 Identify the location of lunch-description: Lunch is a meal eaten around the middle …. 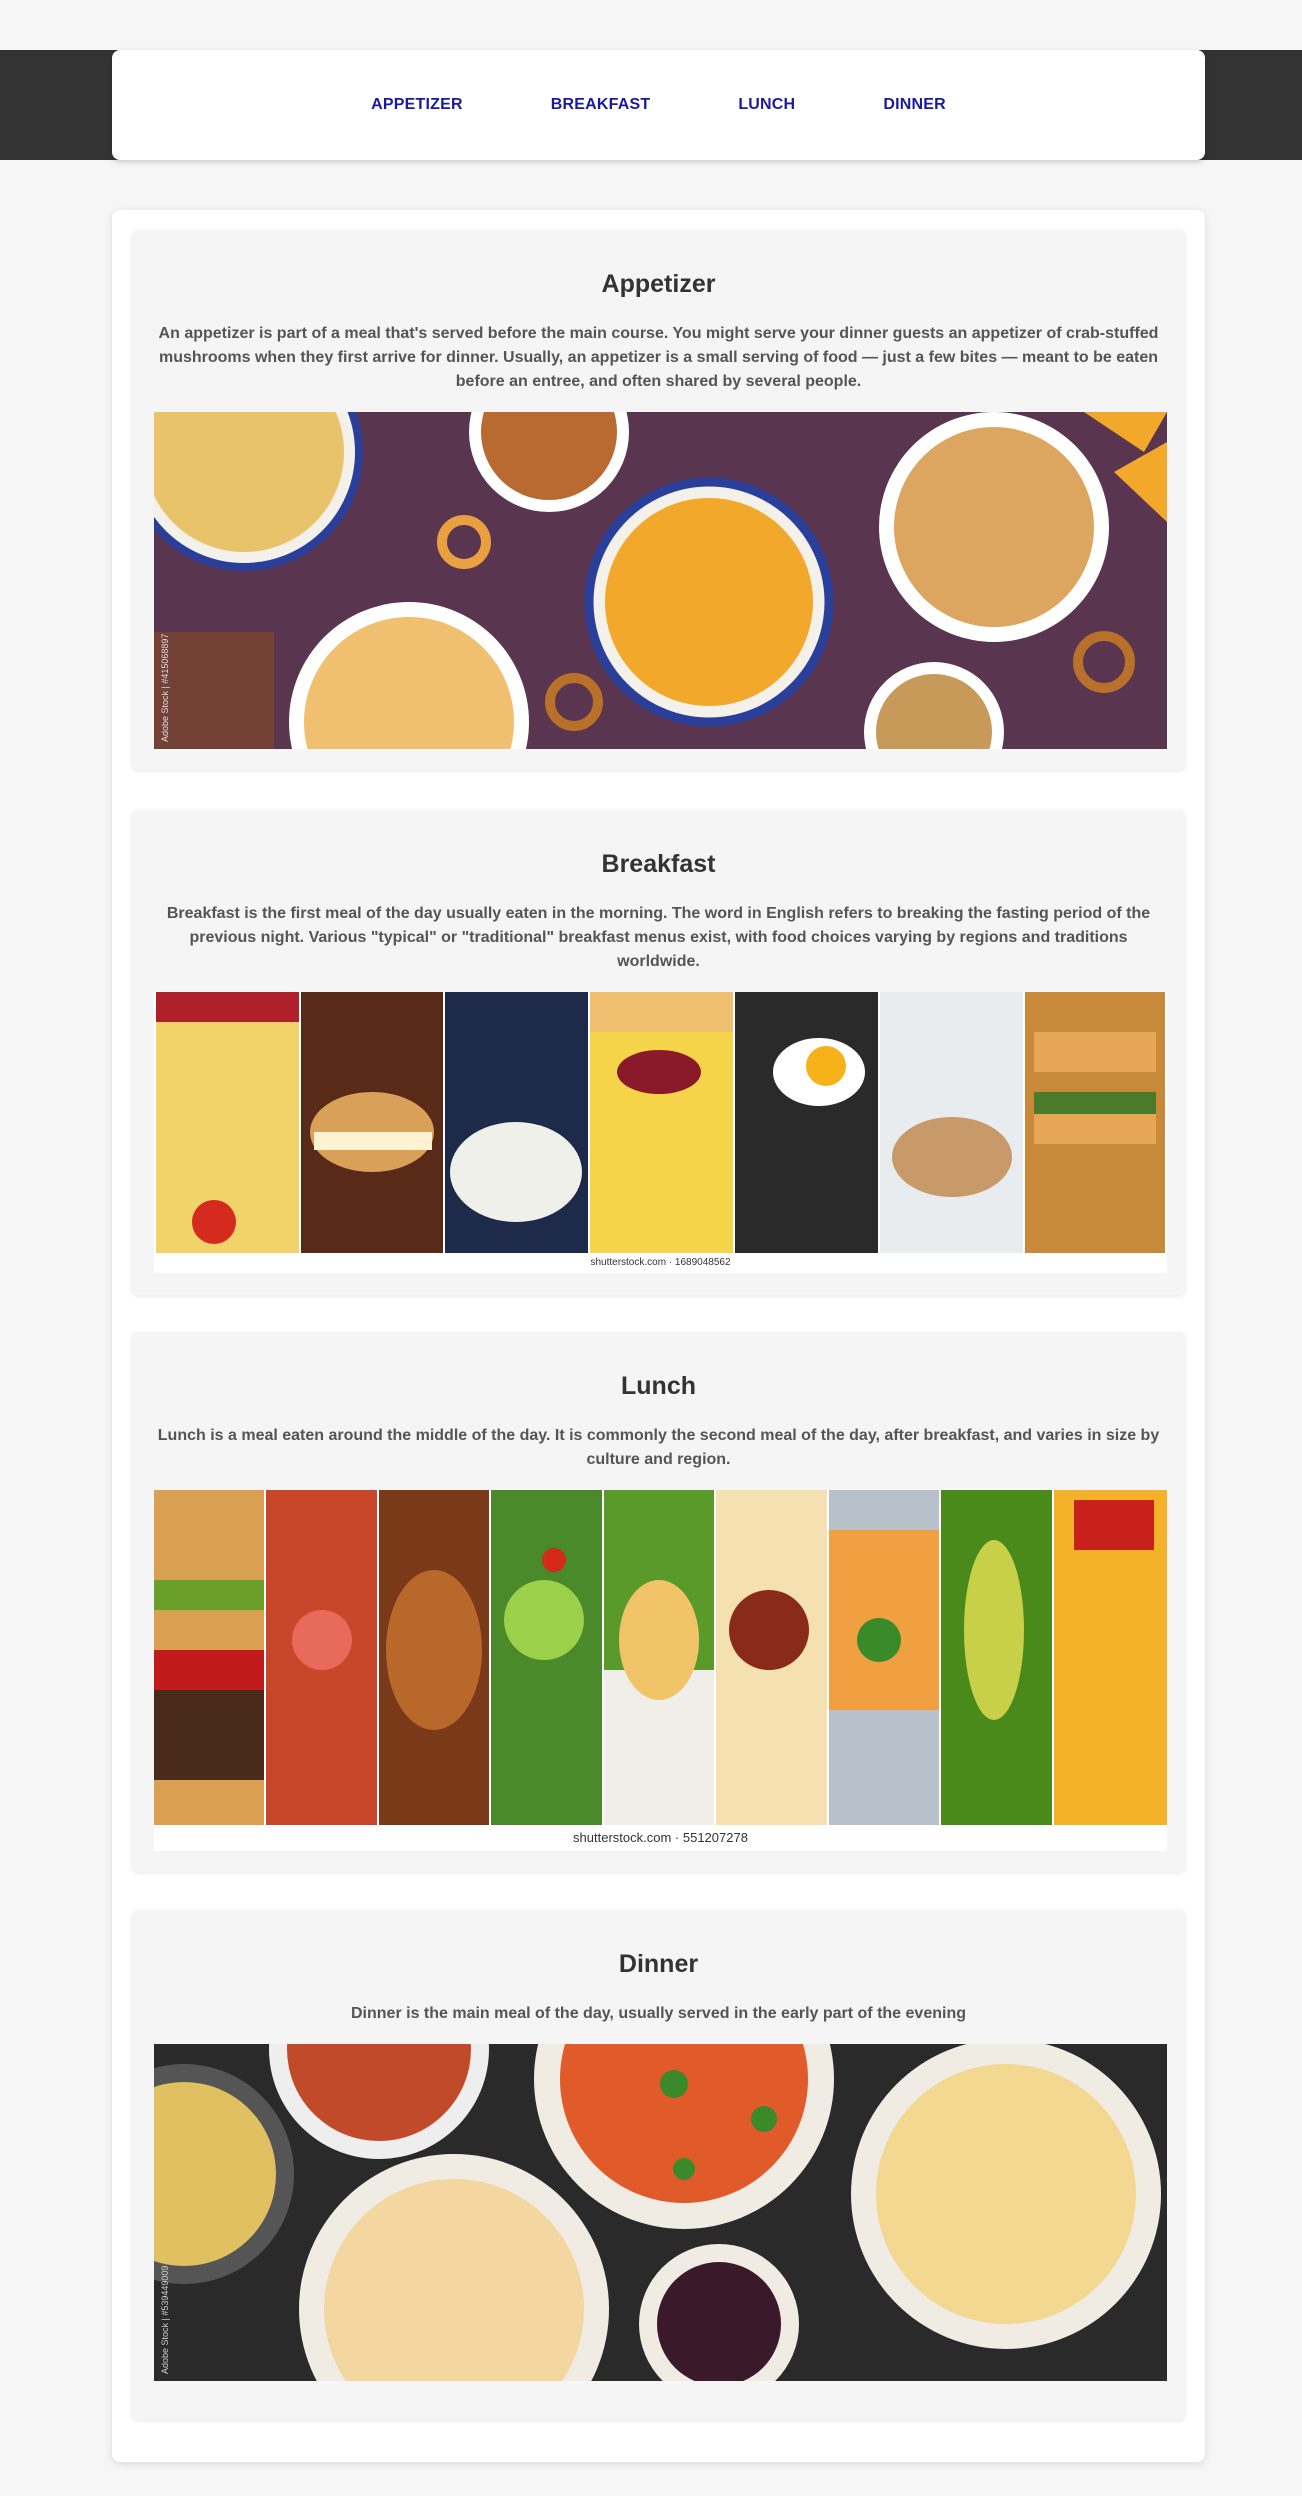
(658, 1447).